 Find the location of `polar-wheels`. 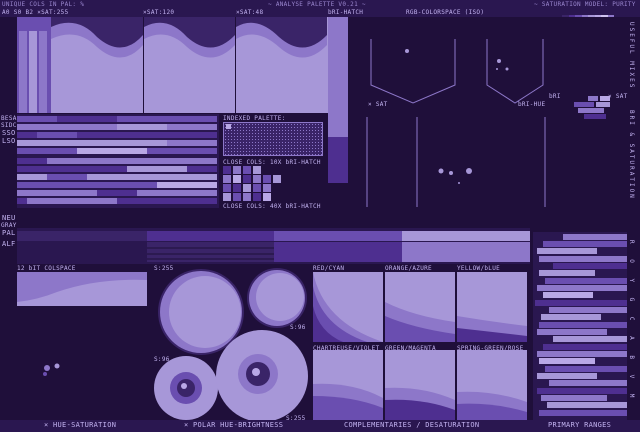

polar-wheels is located at coordinates (231, 344).